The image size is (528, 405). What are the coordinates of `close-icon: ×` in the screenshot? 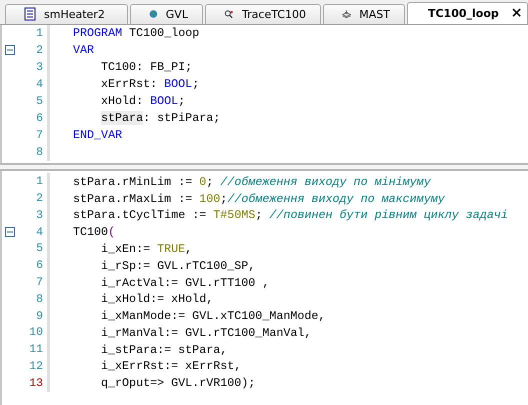 It's located at (516, 13).